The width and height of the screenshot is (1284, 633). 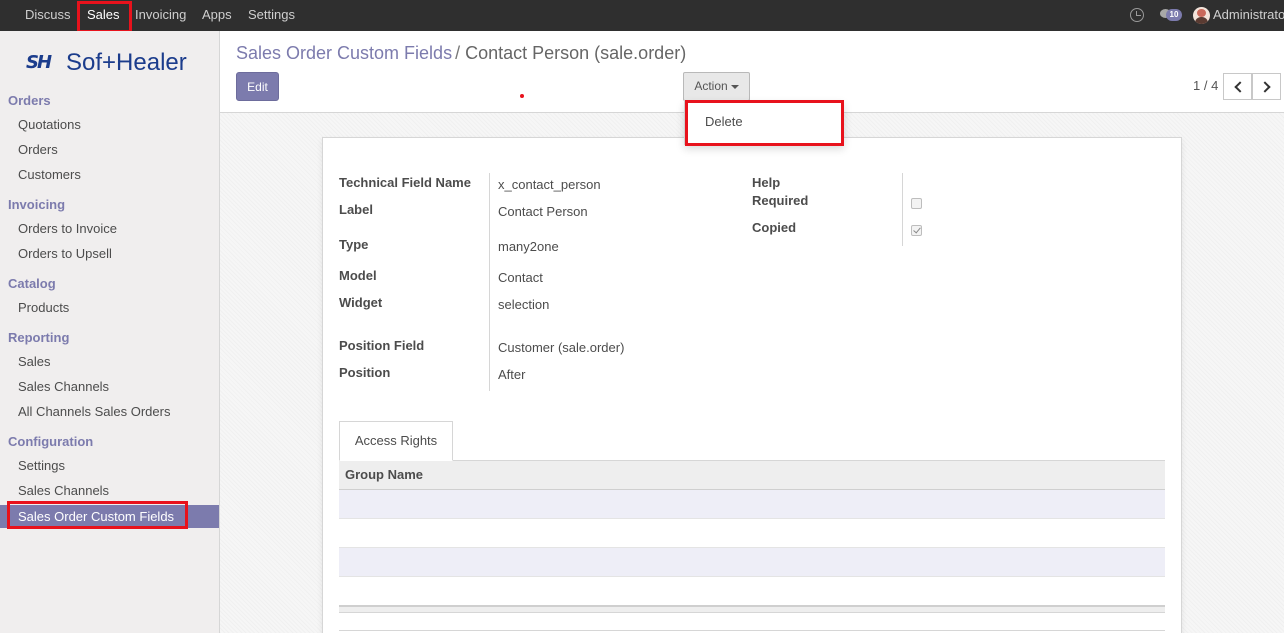 I want to click on menu-apps: Apps, so click(x=217, y=15).